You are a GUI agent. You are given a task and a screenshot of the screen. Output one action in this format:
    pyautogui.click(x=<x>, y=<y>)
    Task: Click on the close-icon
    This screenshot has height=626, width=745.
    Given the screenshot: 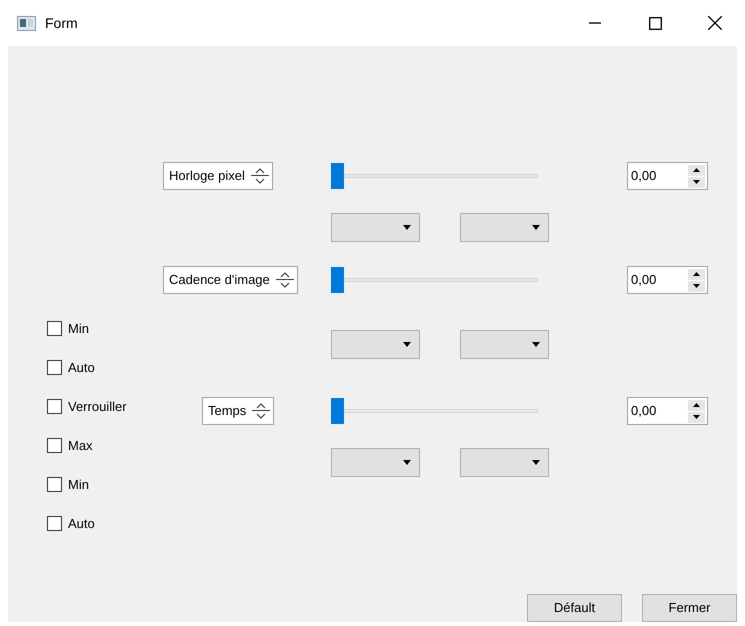 What is the action you would take?
    pyautogui.click(x=715, y=23)
    